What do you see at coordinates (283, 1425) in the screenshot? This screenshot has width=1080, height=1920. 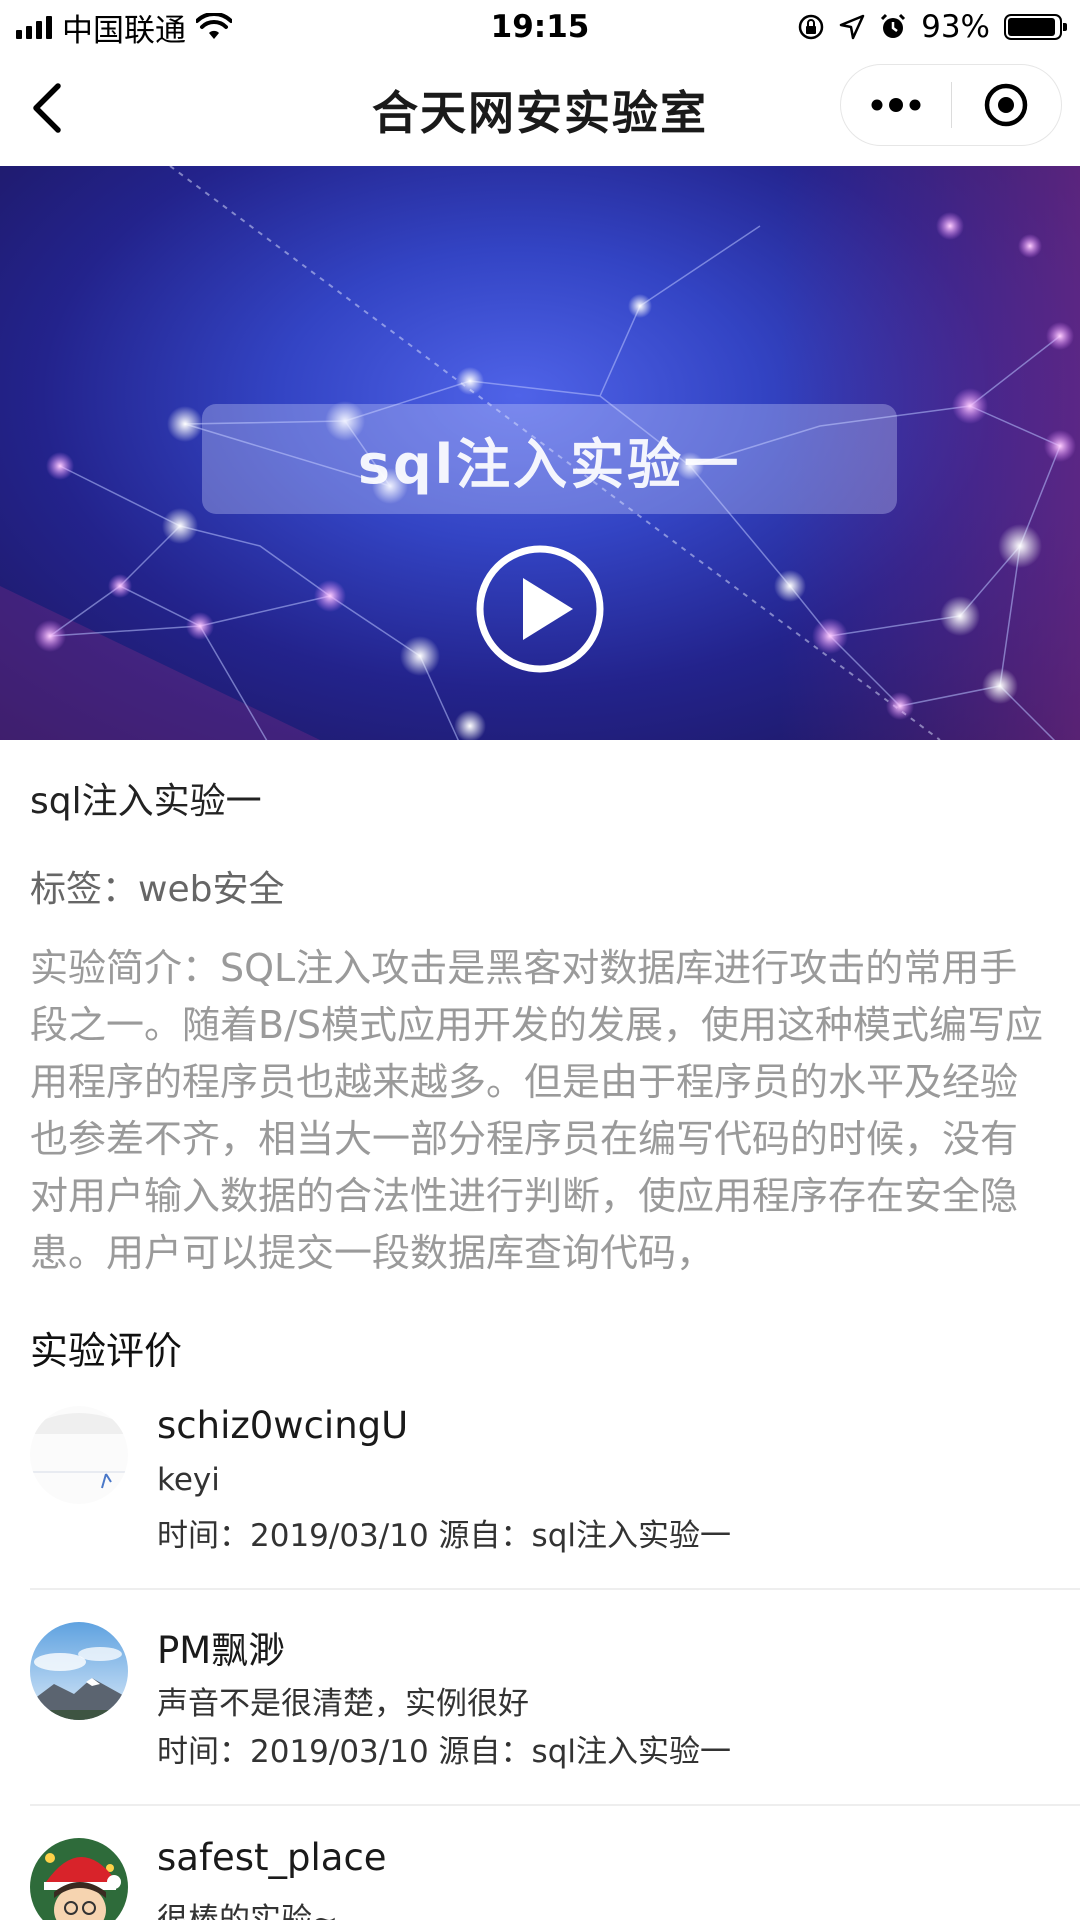 I see `review-username: schiz0wcingU` at bounding box center [283, 1425].